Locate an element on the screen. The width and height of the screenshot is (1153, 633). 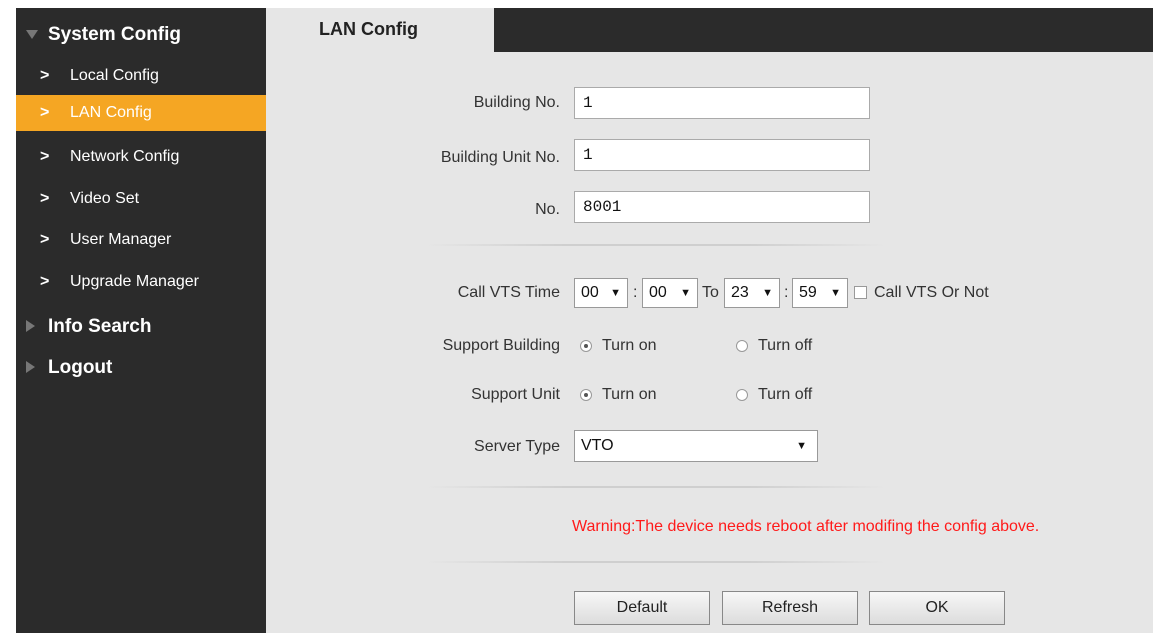
sidebar-item-upgrade-manager: > Upgrade Manager is located at coordinates (141, 282).